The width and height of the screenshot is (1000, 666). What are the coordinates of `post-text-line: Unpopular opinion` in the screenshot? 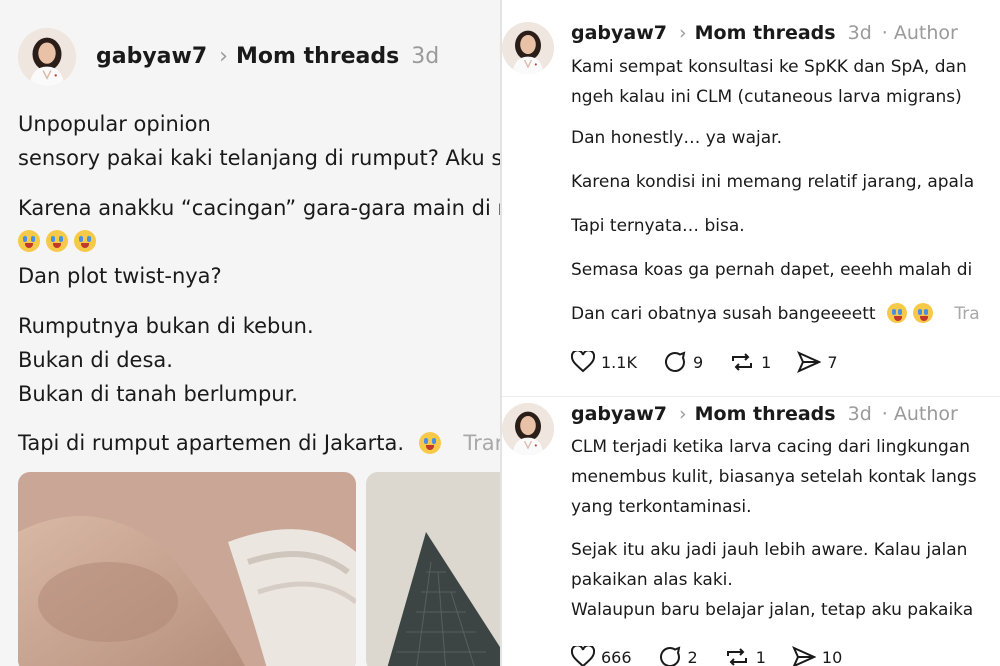 It's located at (114, 124).